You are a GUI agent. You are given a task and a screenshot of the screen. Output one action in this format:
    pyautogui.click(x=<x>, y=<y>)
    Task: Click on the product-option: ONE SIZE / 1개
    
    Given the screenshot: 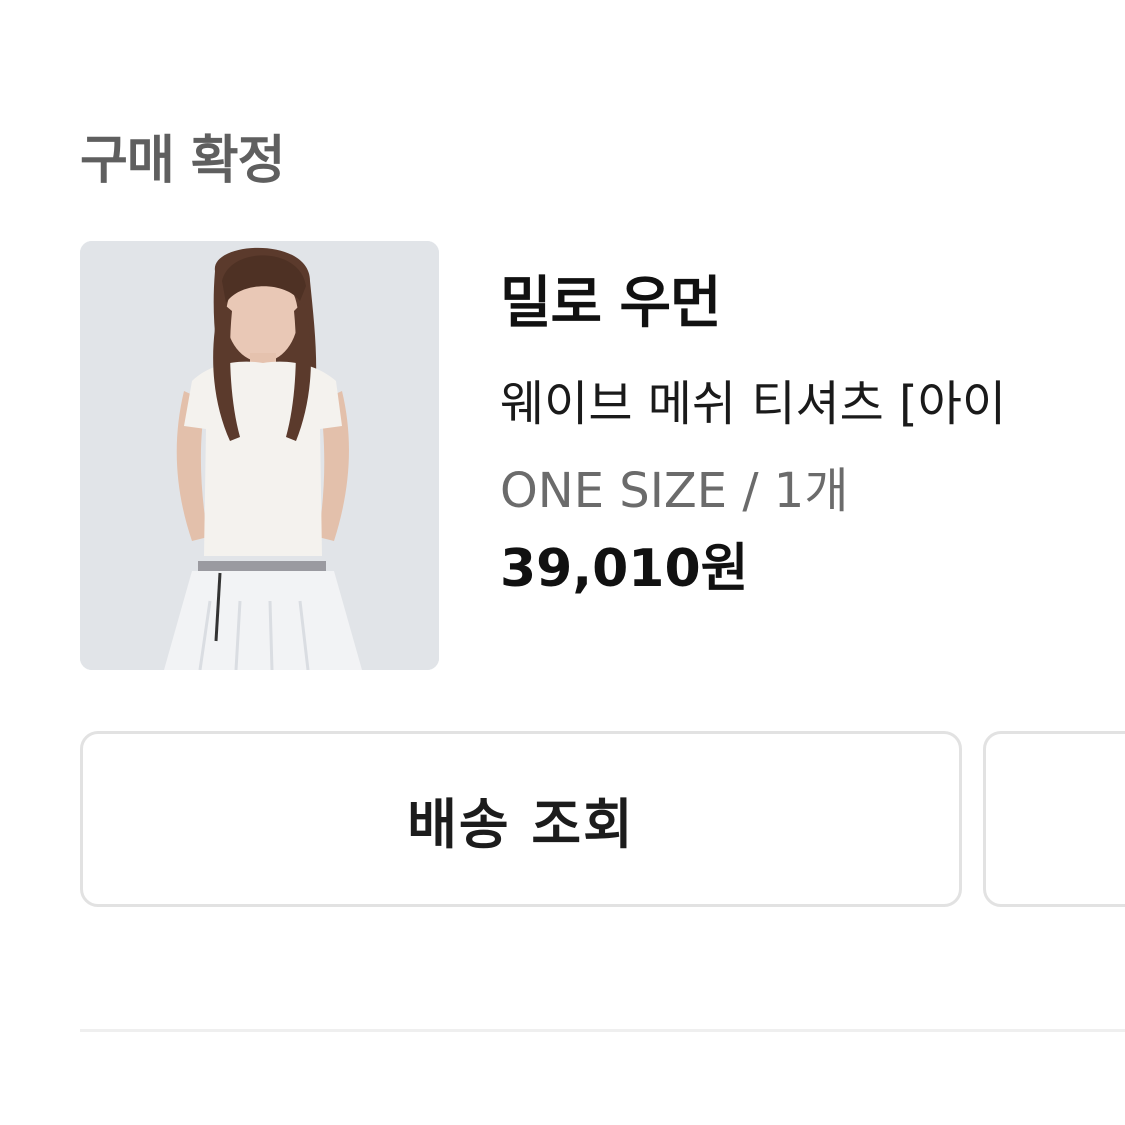 What is the action you would take?
    pyautogui.click(x=674, y=491)
    